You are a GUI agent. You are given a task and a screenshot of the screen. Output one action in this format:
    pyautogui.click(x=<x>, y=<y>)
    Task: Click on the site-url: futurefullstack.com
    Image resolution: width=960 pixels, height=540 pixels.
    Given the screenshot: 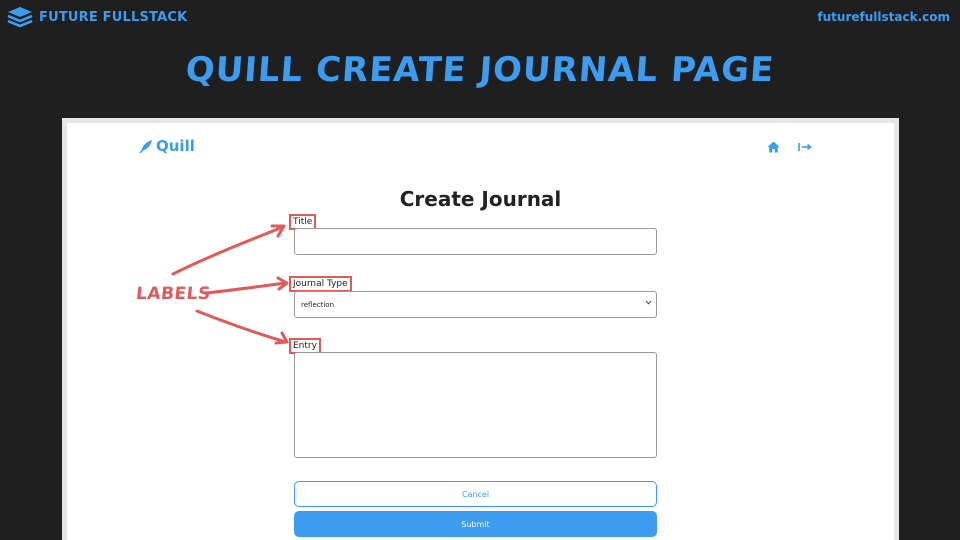 What is the action you would take?
    pyautogui.click(x=883, y=17)
    